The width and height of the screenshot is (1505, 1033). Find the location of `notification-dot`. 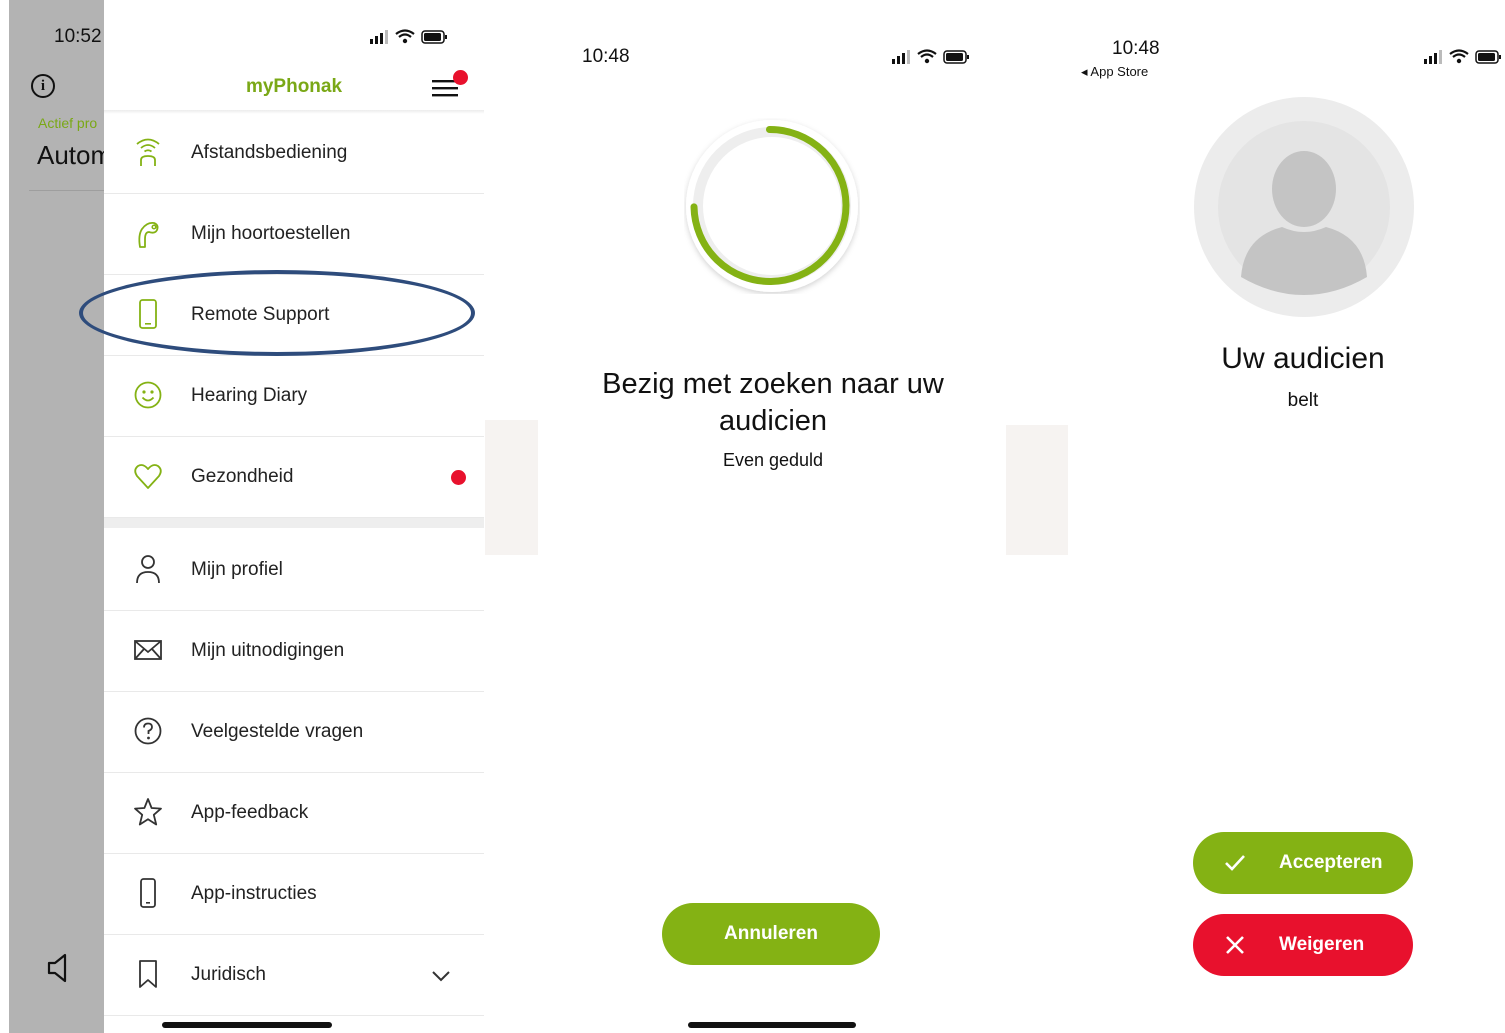

notification-dot is located at coordinates (460, 77).